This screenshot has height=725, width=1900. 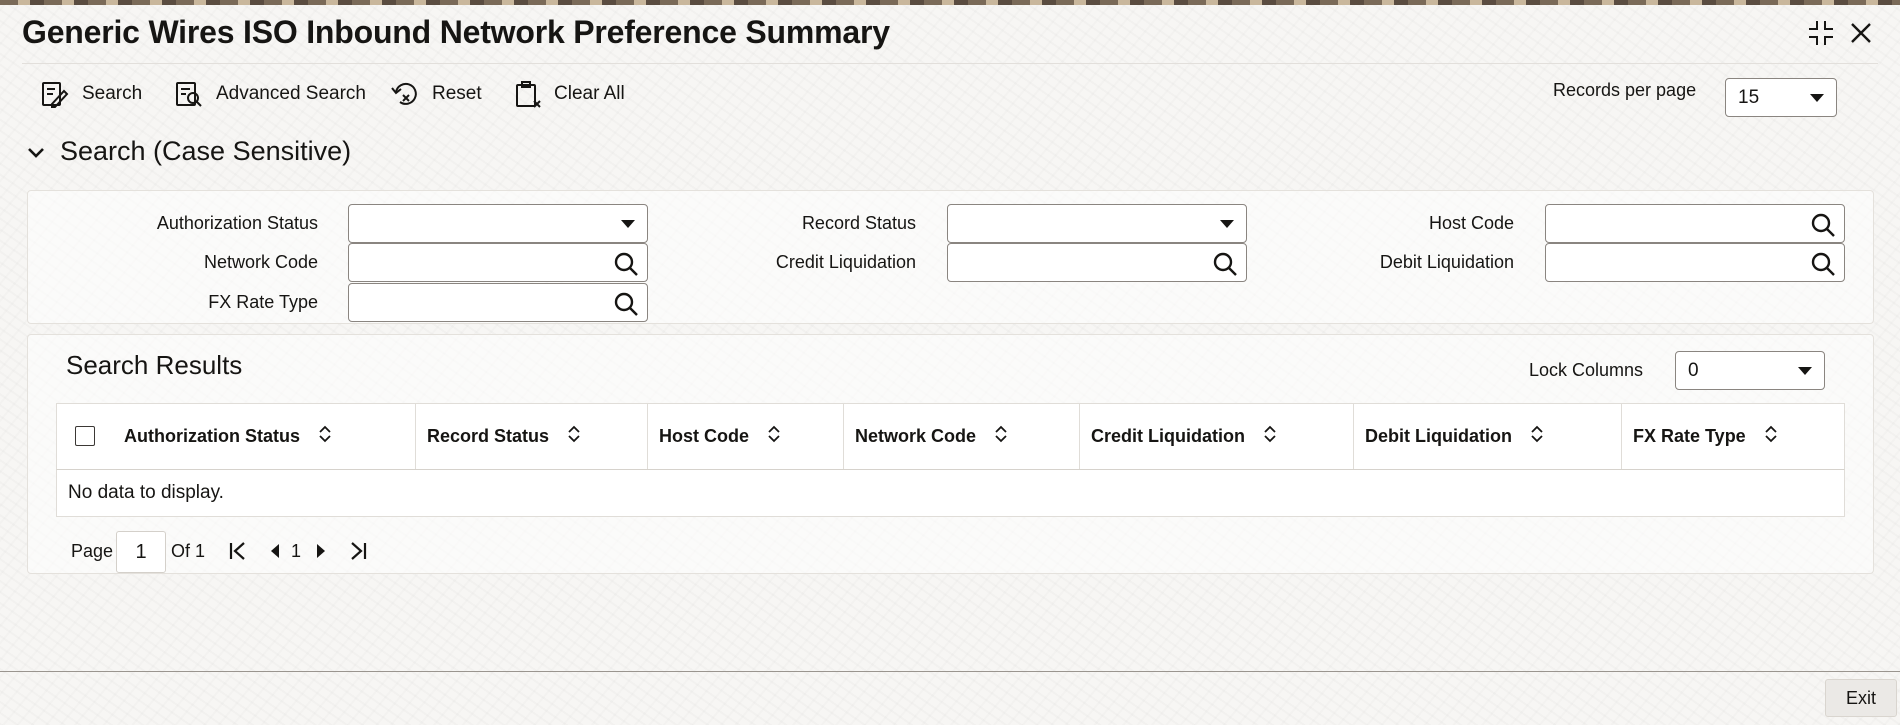 I want to click on network-code-label: Network Code, so click(x=260, y=262).